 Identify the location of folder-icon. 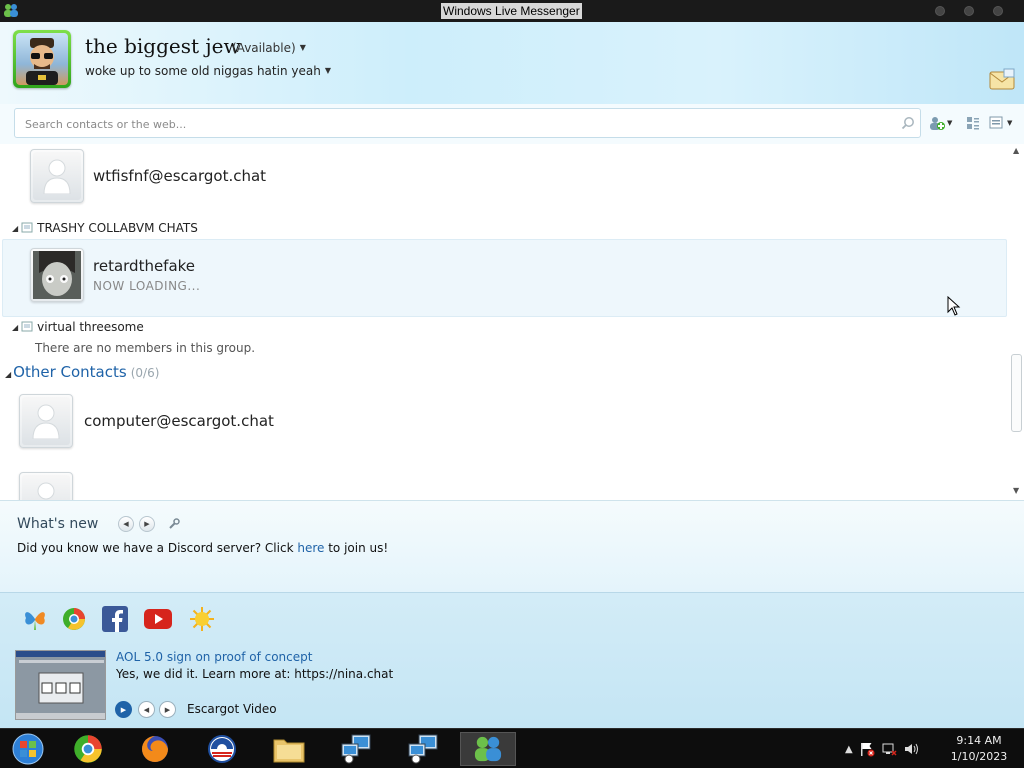
(289, 751).